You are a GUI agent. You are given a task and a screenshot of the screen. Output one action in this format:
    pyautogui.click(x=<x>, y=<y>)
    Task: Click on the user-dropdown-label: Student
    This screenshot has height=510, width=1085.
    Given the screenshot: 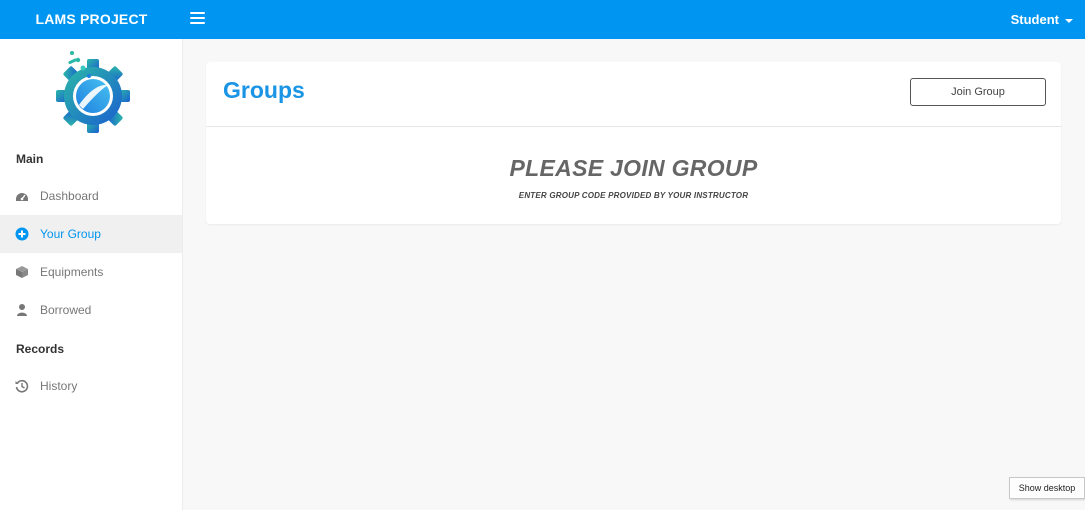 What is the action you would take?
    pyautogui.click(x=1034, y=19)
    